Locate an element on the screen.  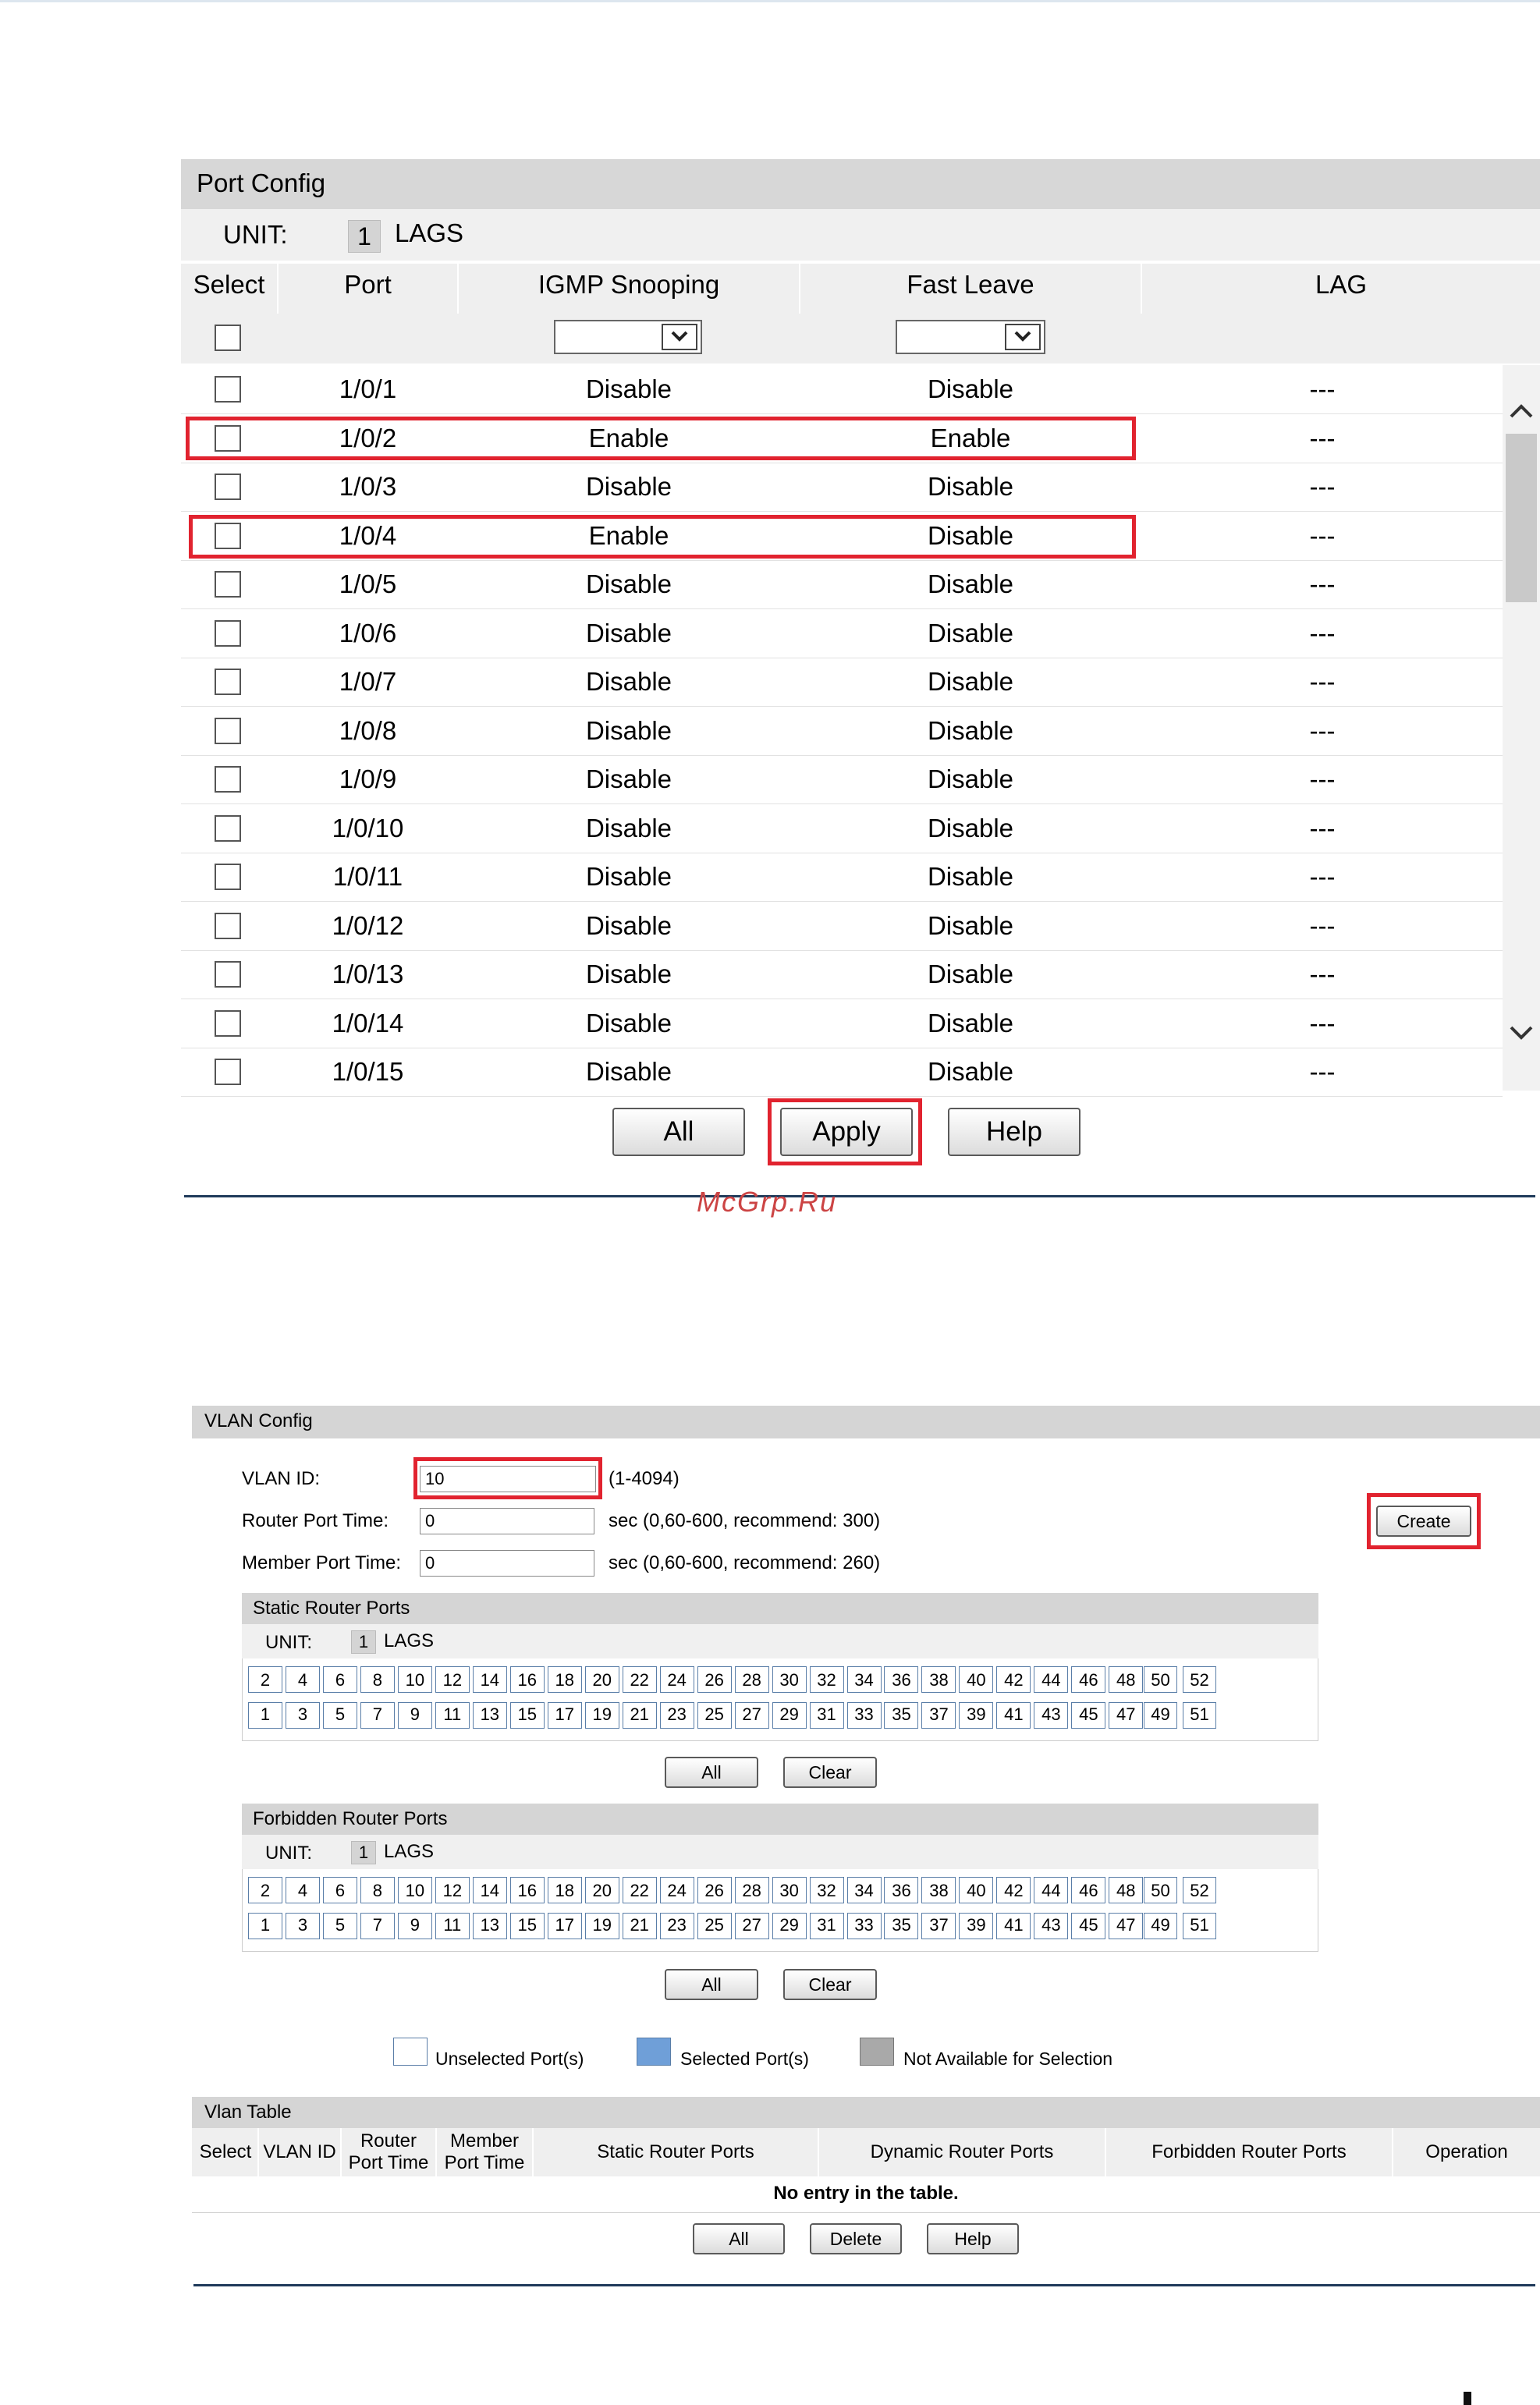
port-35: 35 is located at coordinates (901, 1926).